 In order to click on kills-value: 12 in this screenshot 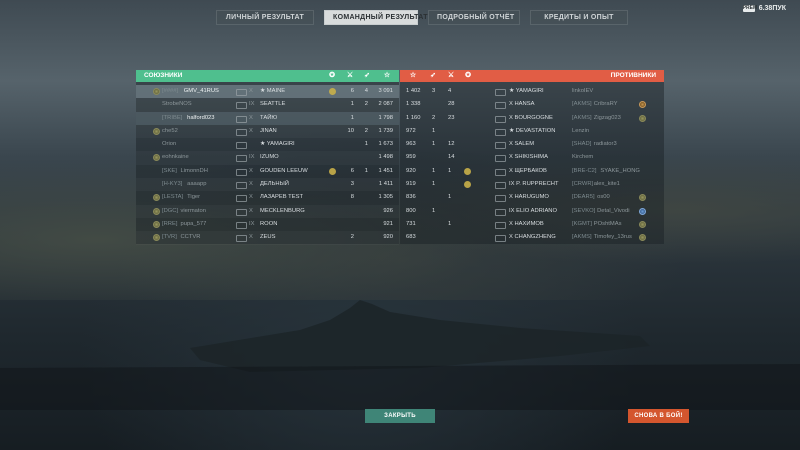, I will do `click(451, 144)`.